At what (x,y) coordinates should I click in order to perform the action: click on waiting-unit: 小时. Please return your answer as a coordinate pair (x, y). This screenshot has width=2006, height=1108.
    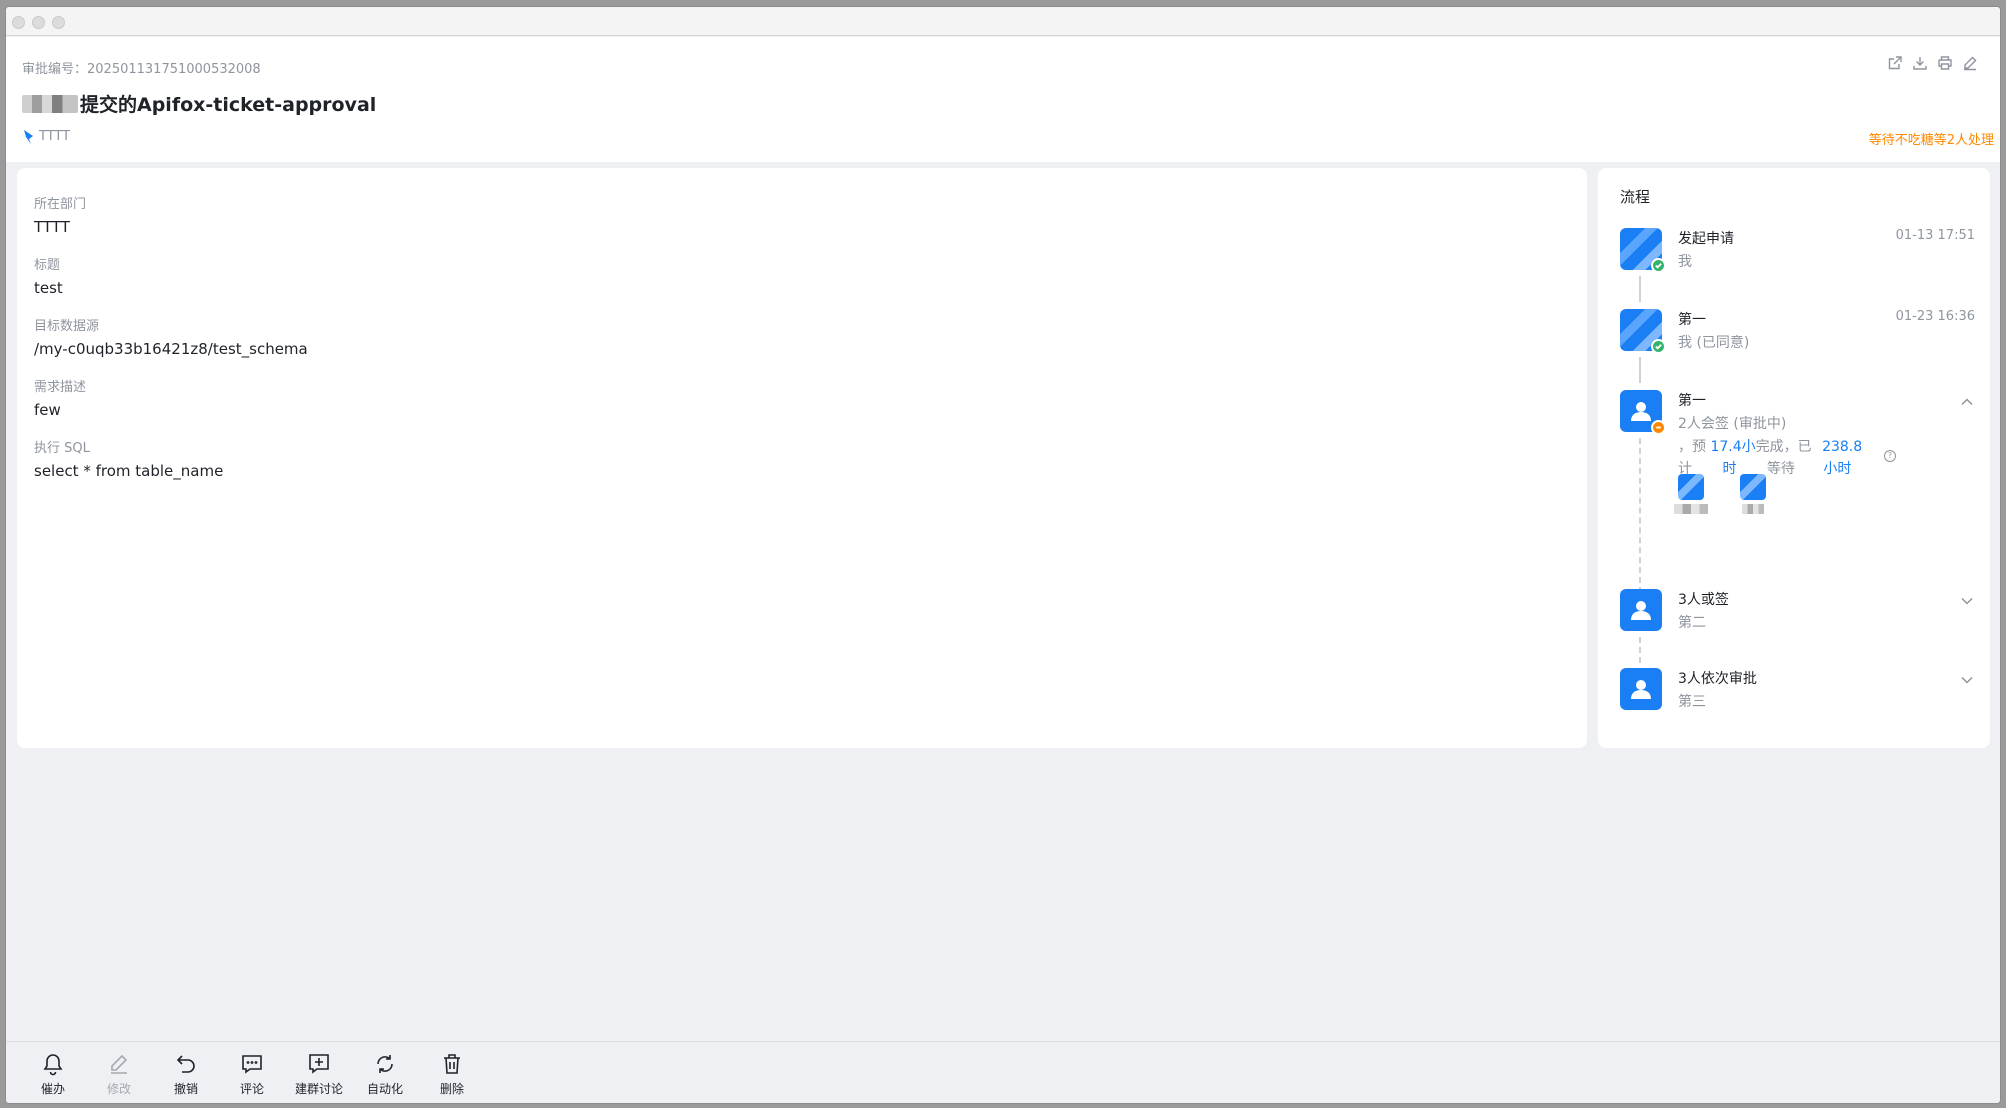
    Looking at the image, I should click on (1837, 469).